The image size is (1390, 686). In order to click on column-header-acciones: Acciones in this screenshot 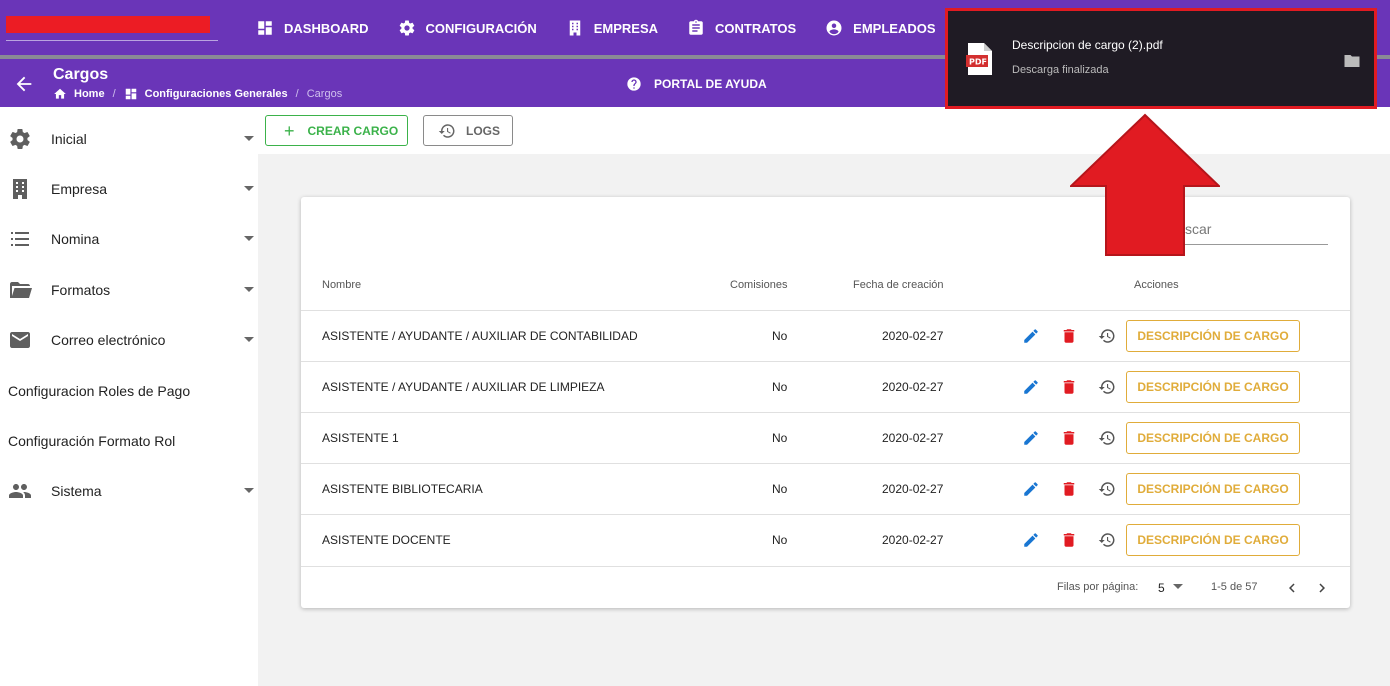, I will do `click(1156, 285)`.